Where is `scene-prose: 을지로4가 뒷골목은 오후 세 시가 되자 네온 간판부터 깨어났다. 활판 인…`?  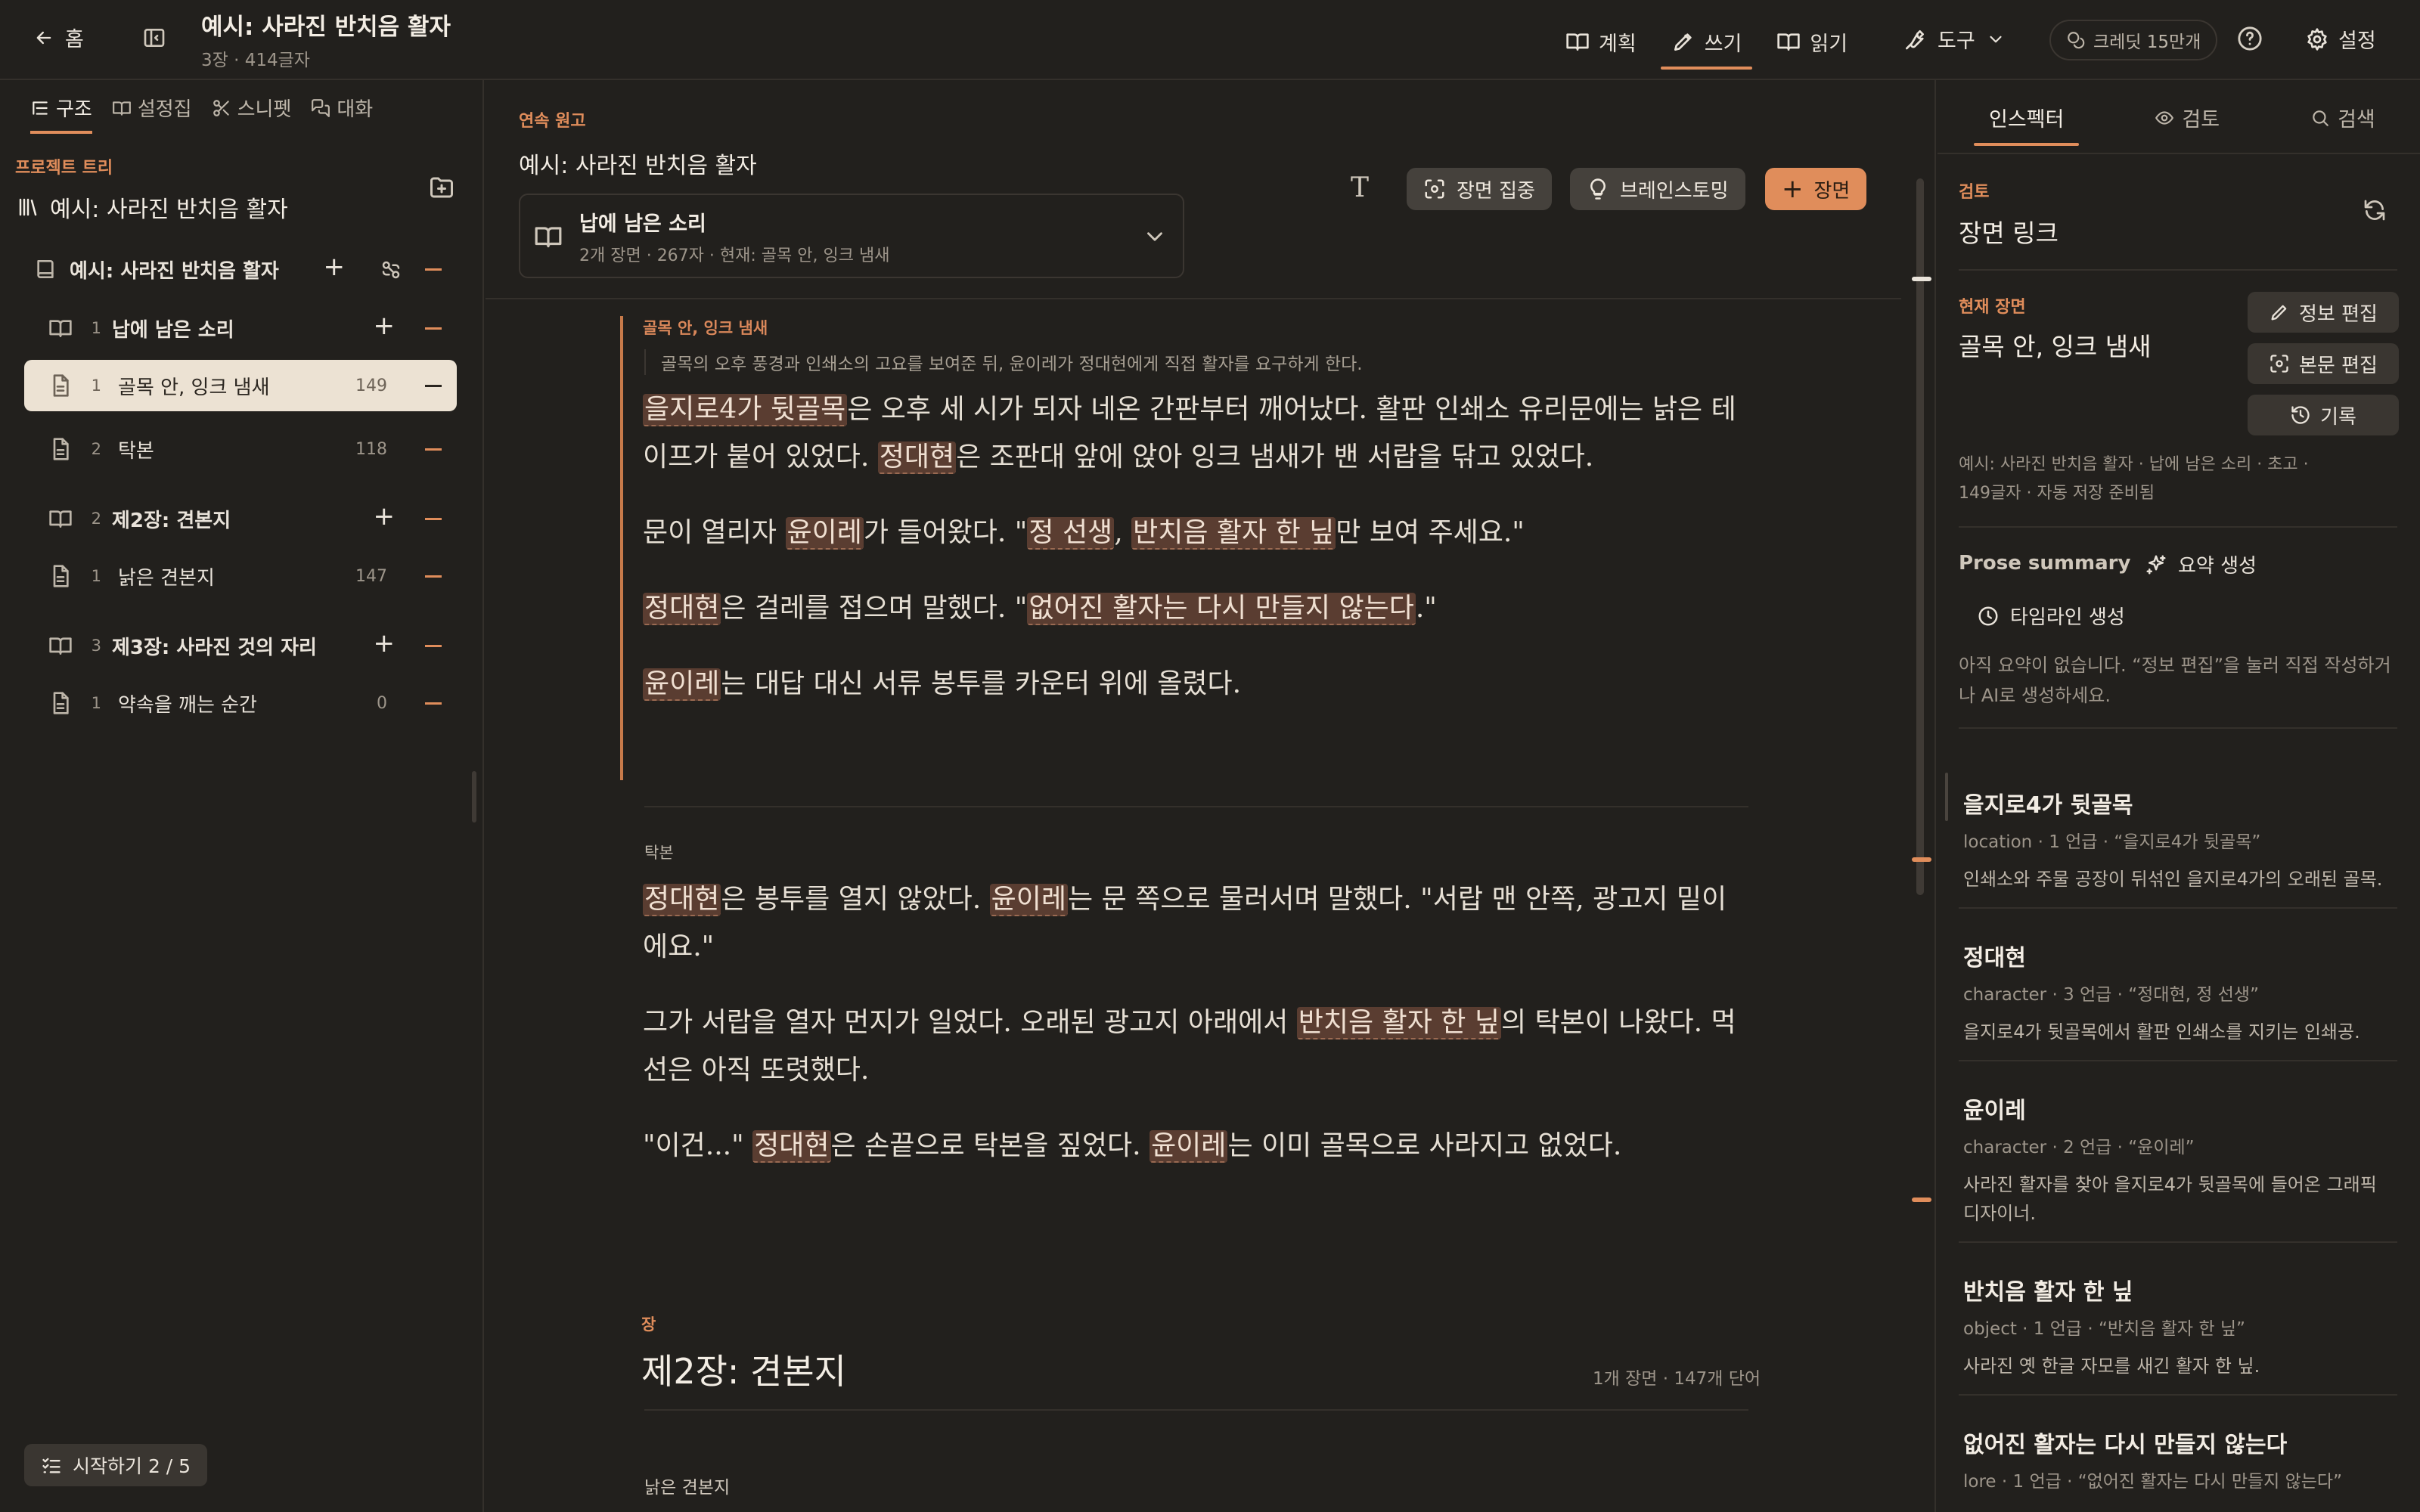 scene-prose: 을지로4가 뒷골목은 오후 세 시가 되자 네온 간판부터 깨어났다. 활판 인… is located at coordinates (1195, 561).